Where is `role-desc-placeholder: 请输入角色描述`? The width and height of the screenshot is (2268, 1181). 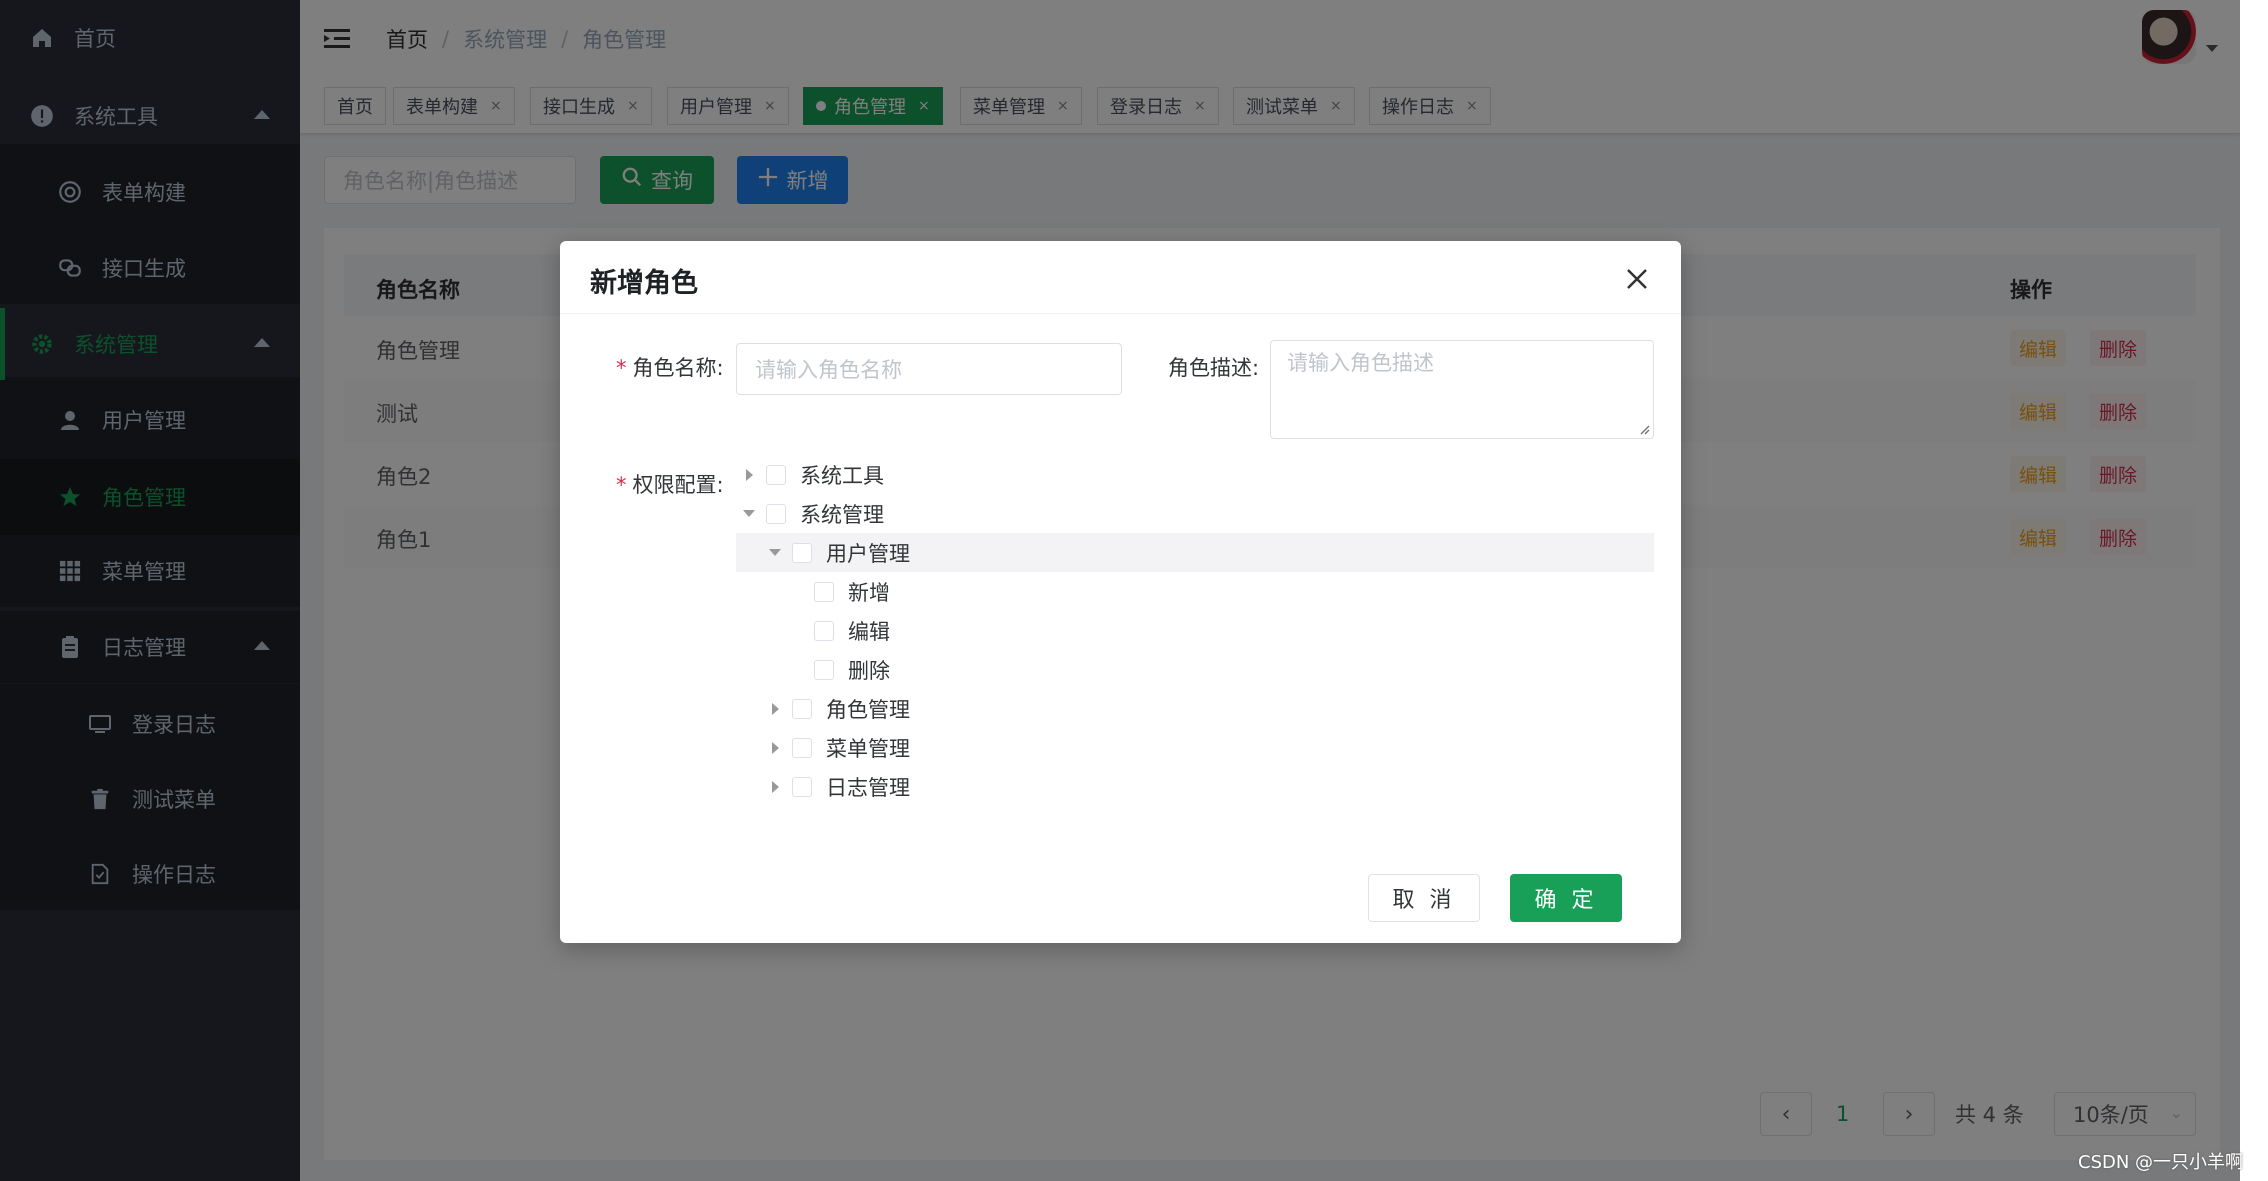 role-desc-placeholder: 请输入角色描述 is located at coordinates (1360, 363).